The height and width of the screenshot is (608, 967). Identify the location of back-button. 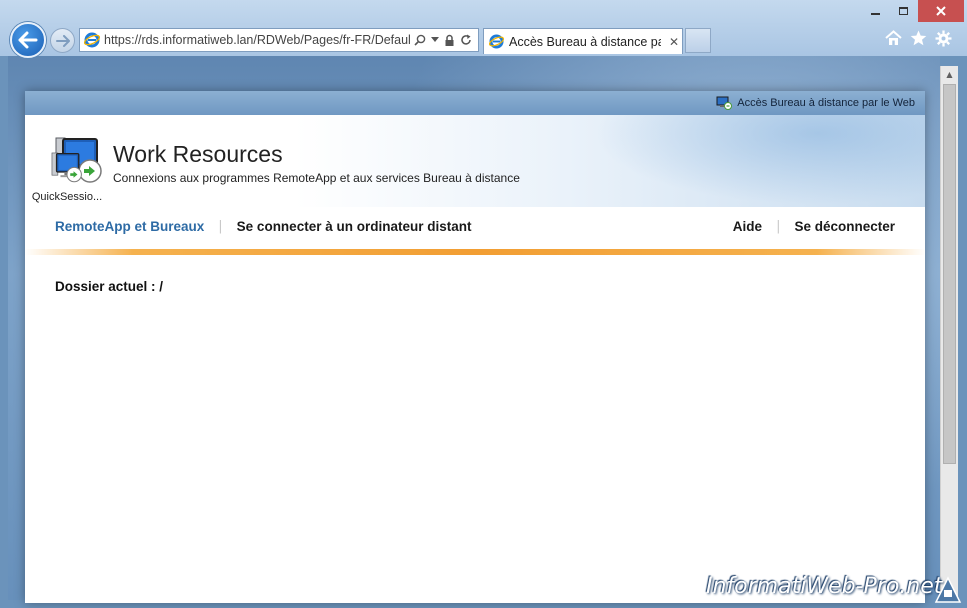
(28, 40).